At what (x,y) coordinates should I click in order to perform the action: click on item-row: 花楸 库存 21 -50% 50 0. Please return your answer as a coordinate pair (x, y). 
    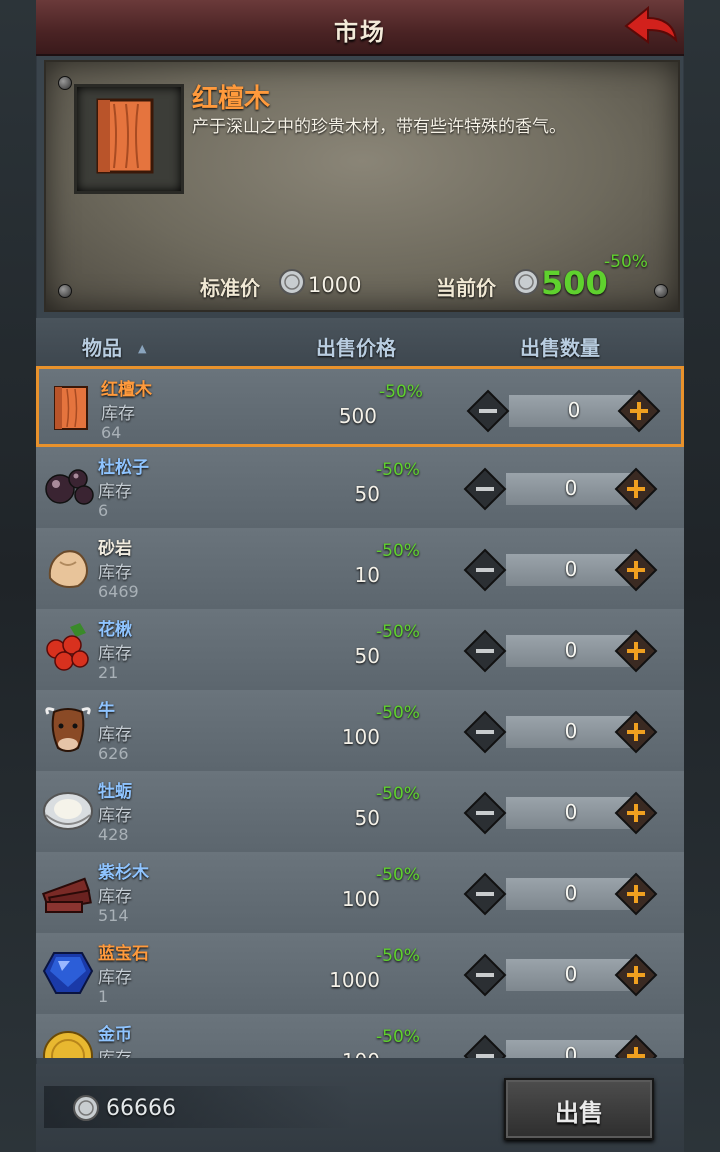
    Looking at the image, I should click on (360, 650).